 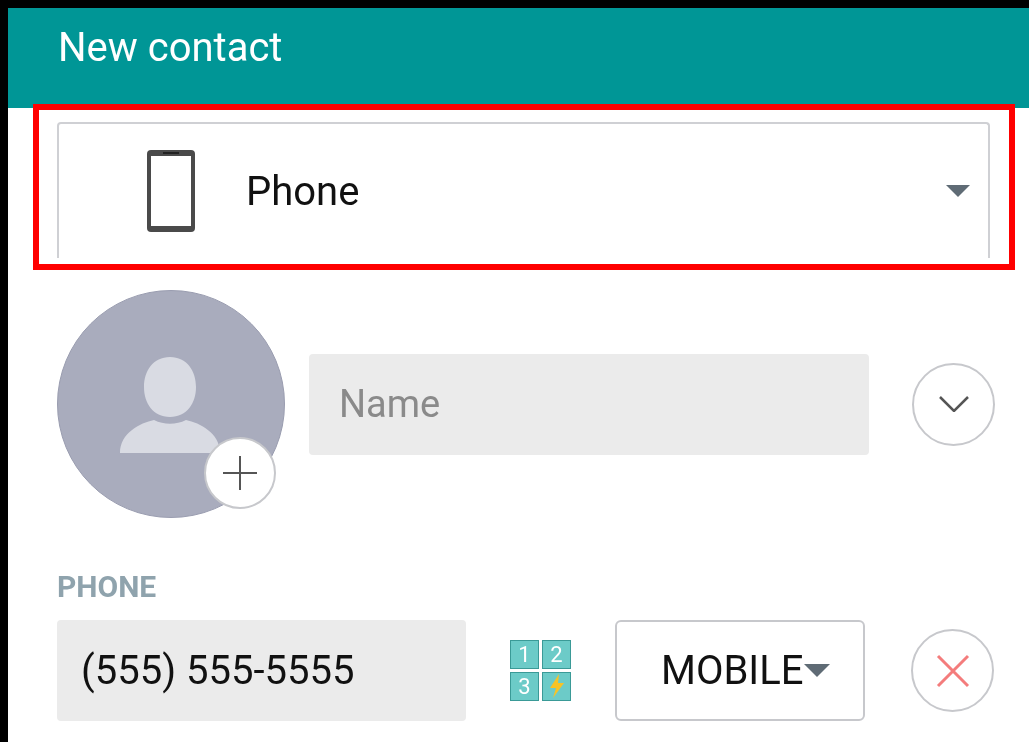 I want to click on section-label: PHONE, so click(x=107, y=587).